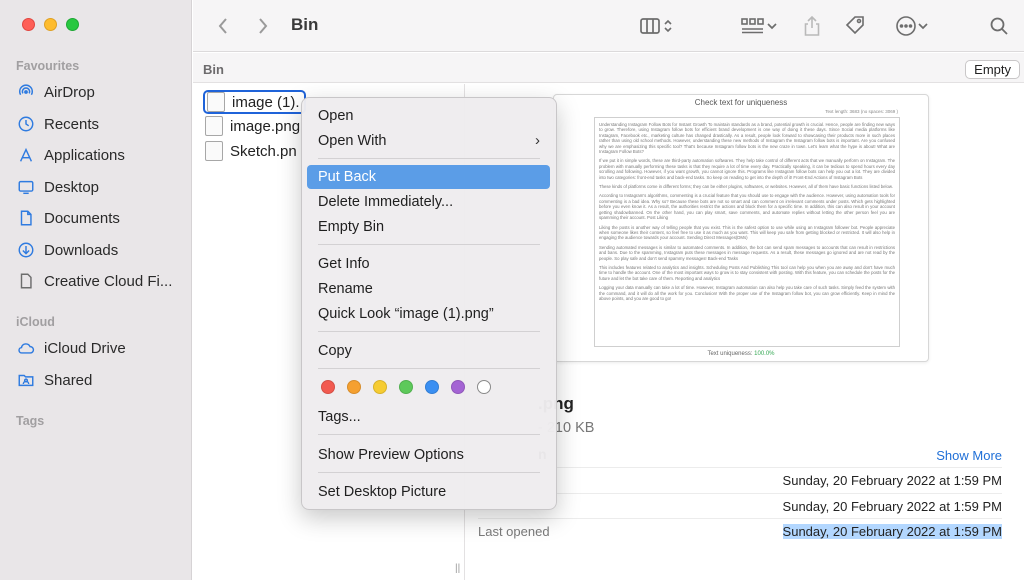  I want to click on clock-icon, so click(26, 124).